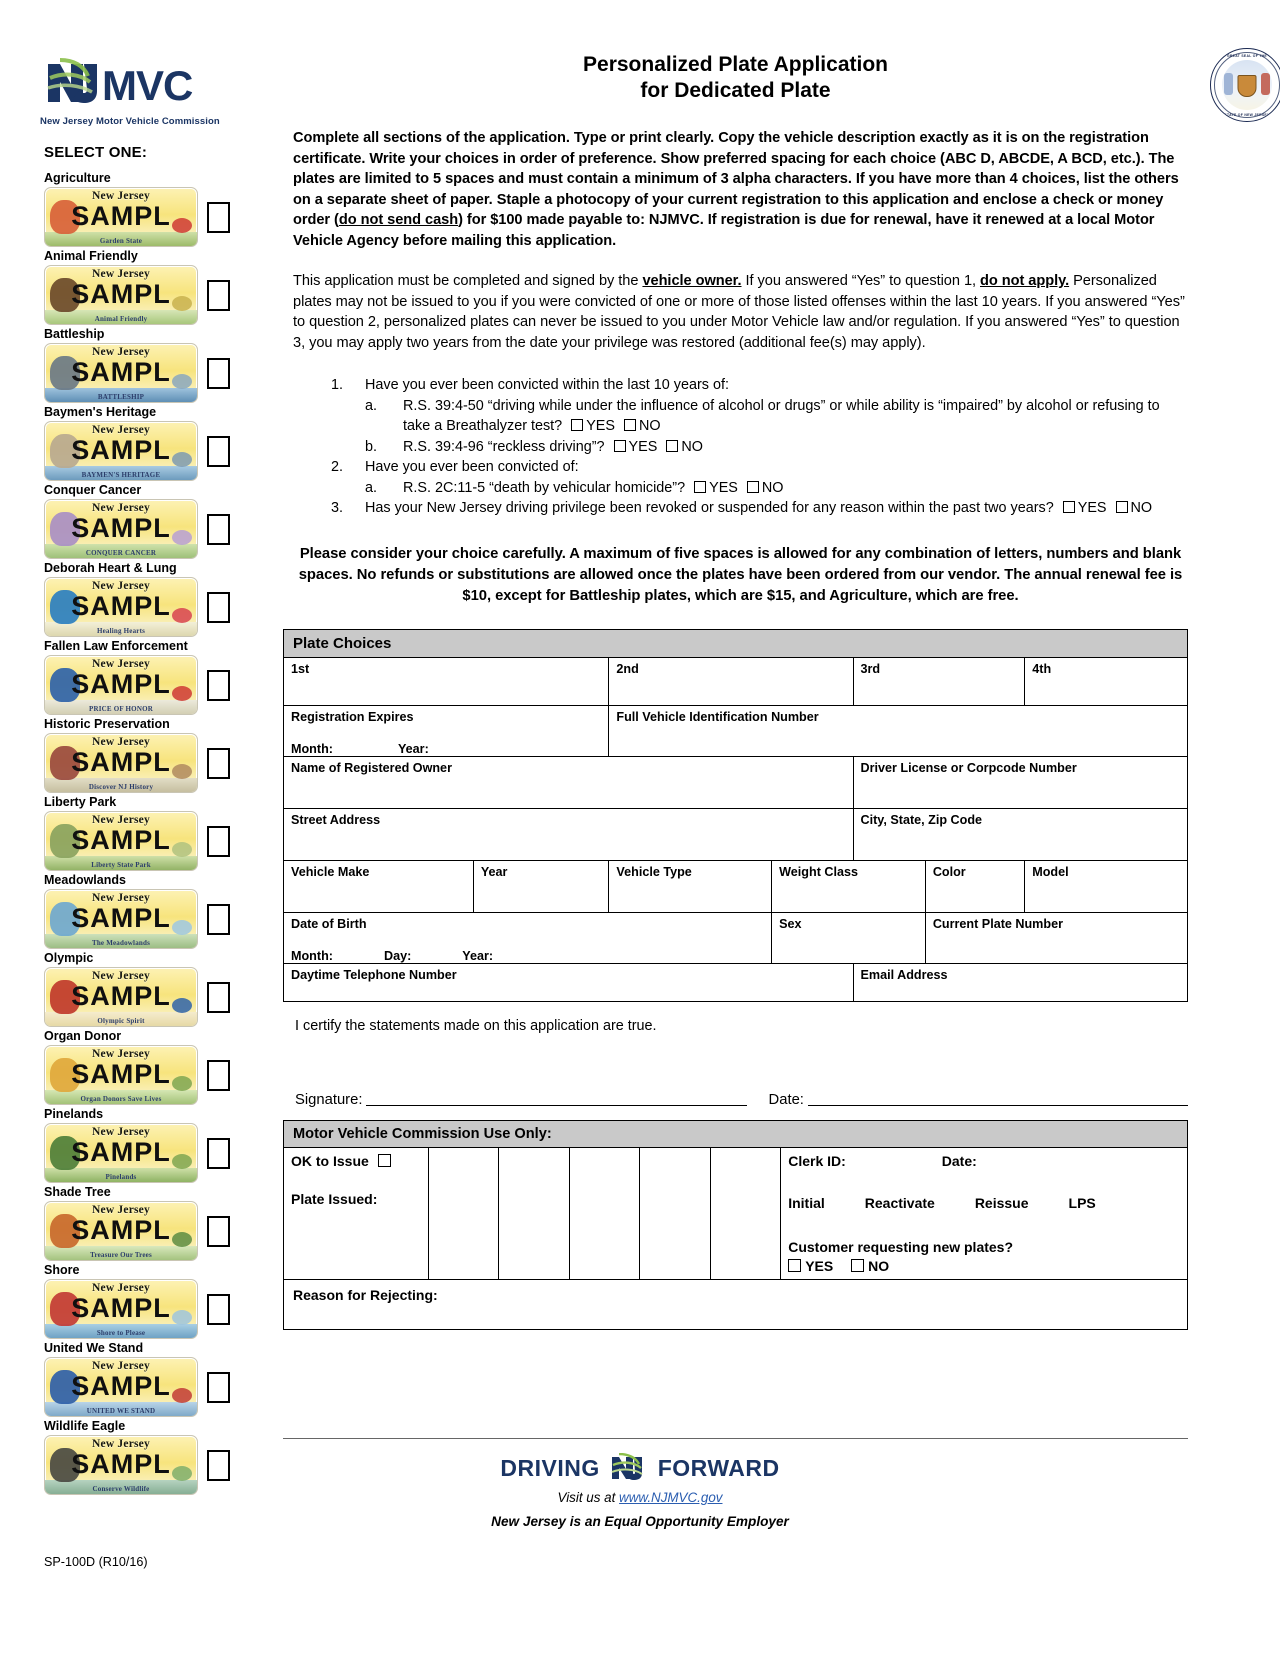  Describe the element at coordinates (121, 1489) in the screenshot. I see `plate-caption: Conserve Wildlife` at that location.